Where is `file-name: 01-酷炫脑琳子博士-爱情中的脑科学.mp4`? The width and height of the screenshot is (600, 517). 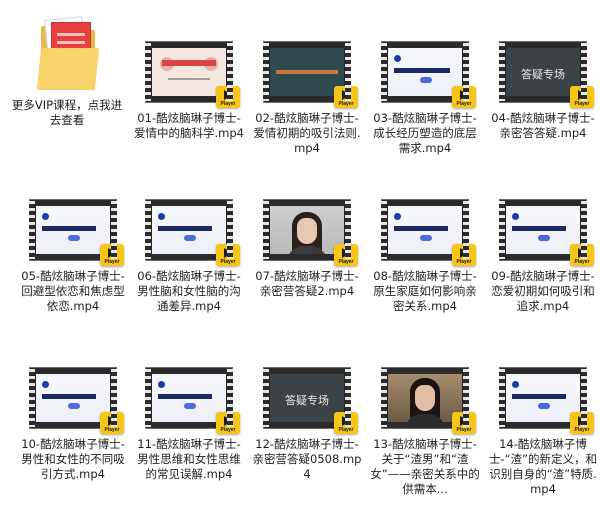 file-name: 01-酷炫脑琳子博士-爱情中的脑科学.mp4 is located at coordinates (189, 125).